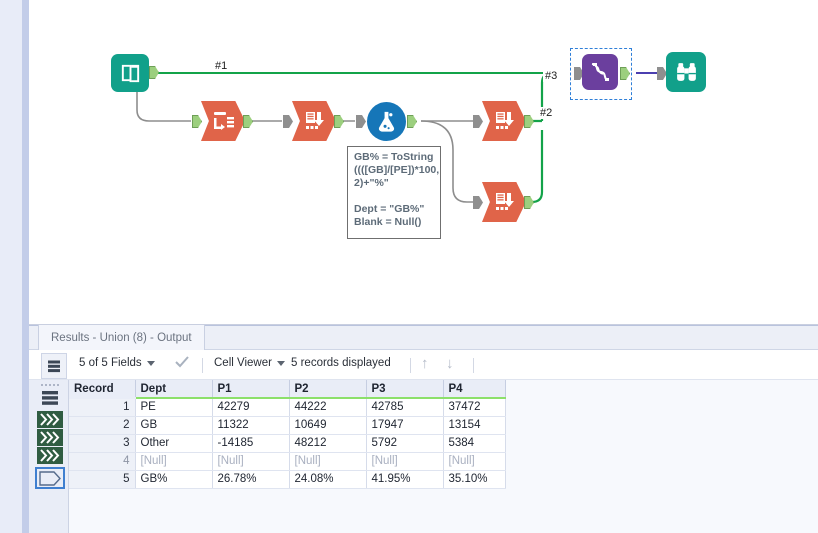  I want to click on cell-record: 4, so click(102, 461).